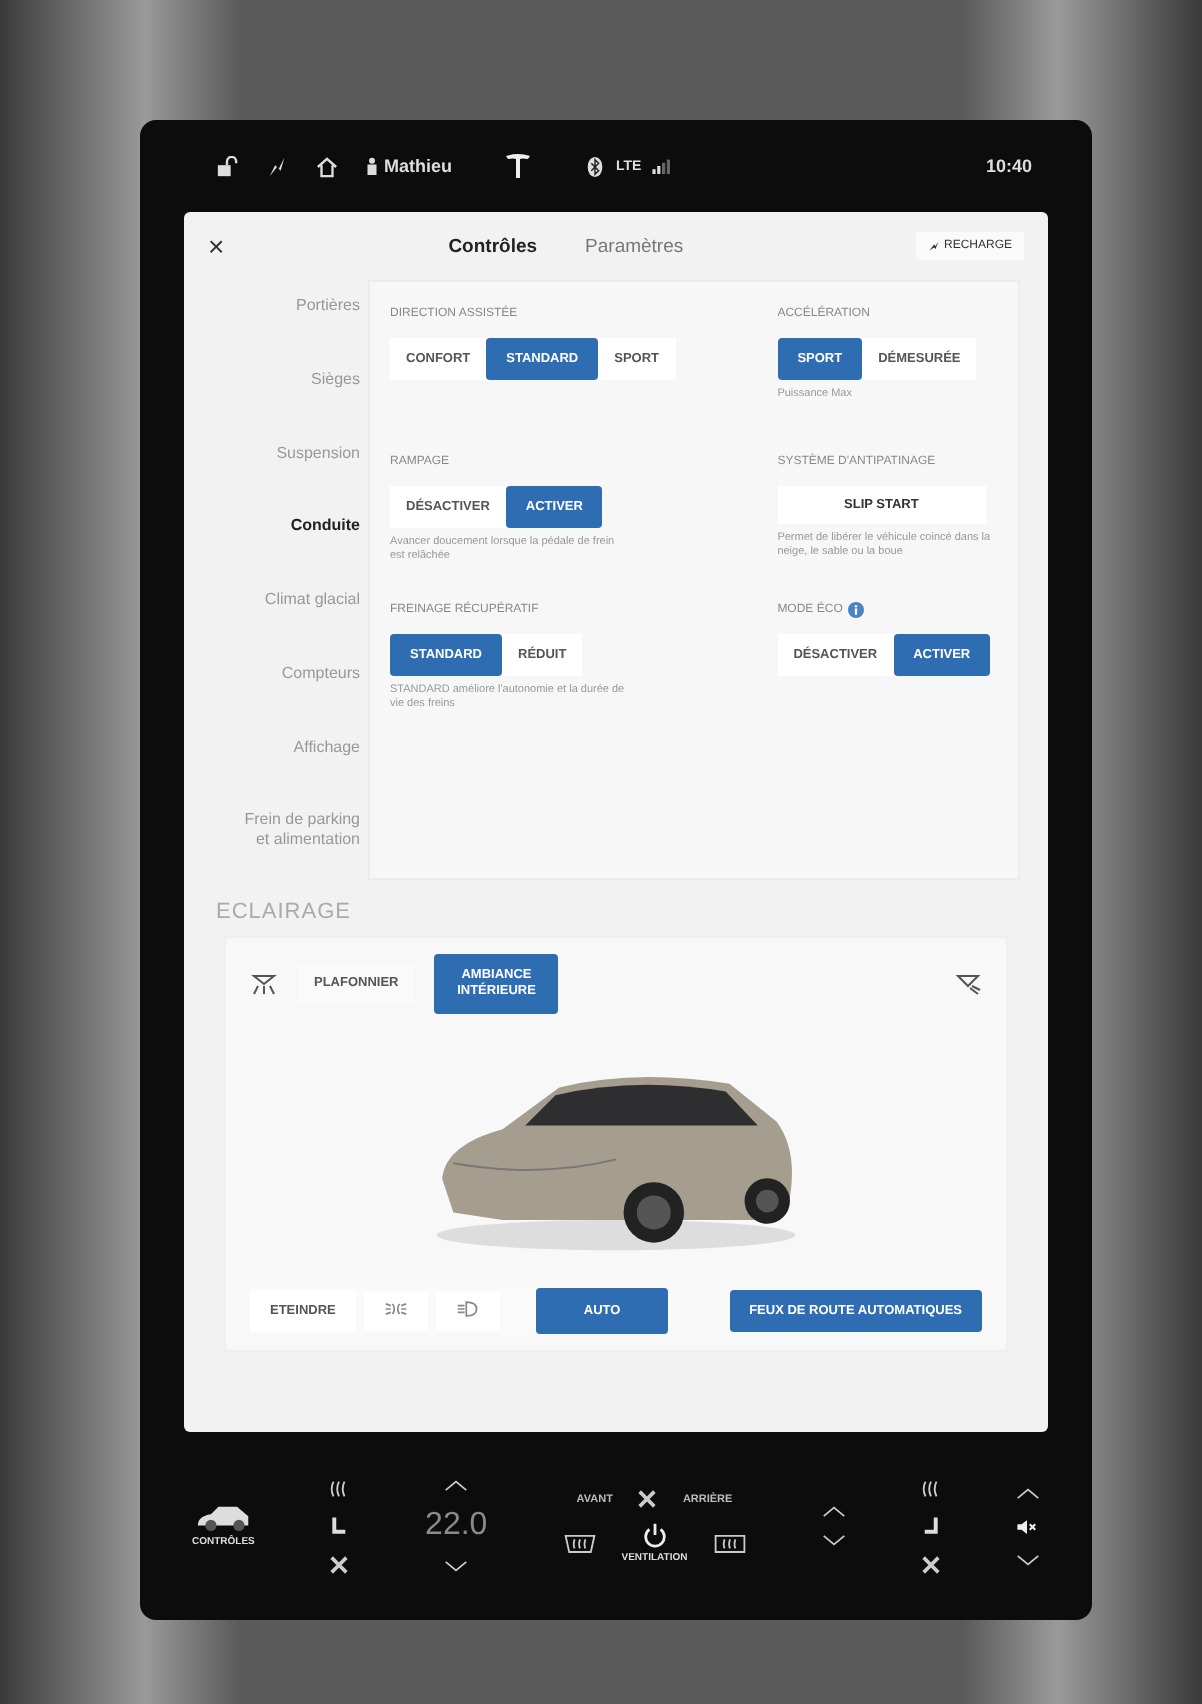 Image resolution: width=1202 pixels, height=1704 pixels. What do you see at coordinates (595, 166) in the screenshot?
I see `bluetooth-icon` at bounding box center [595, 166].